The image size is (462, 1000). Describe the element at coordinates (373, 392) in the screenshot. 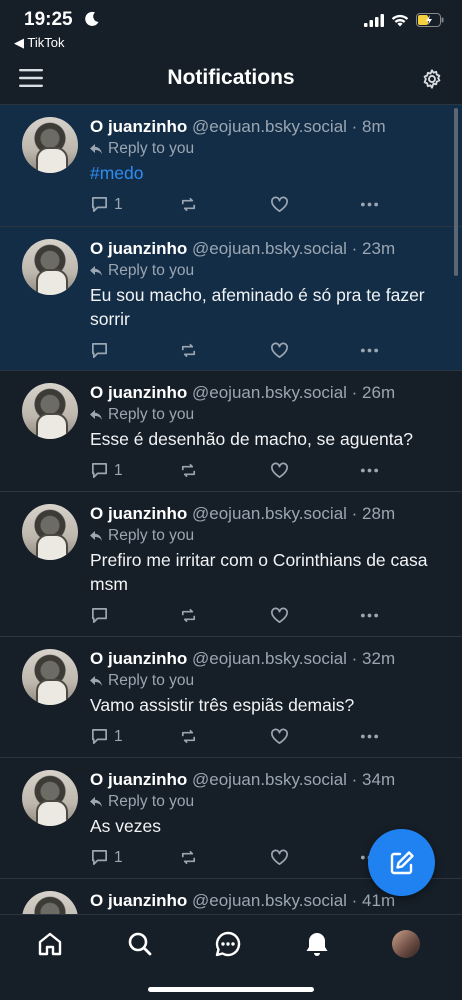

I see `post-time: · 26m` at that location.